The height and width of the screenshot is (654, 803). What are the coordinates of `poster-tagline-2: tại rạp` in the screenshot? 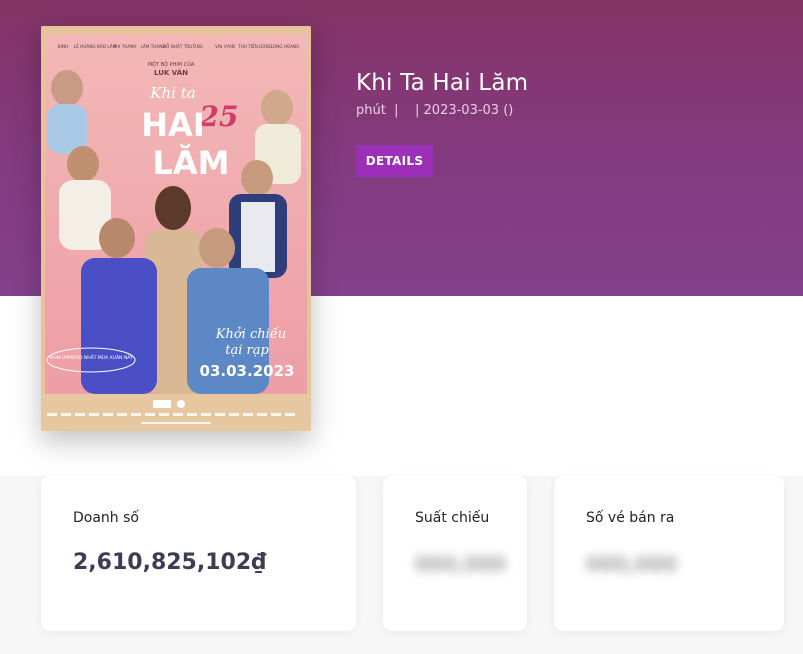 It's located at (247, 350).